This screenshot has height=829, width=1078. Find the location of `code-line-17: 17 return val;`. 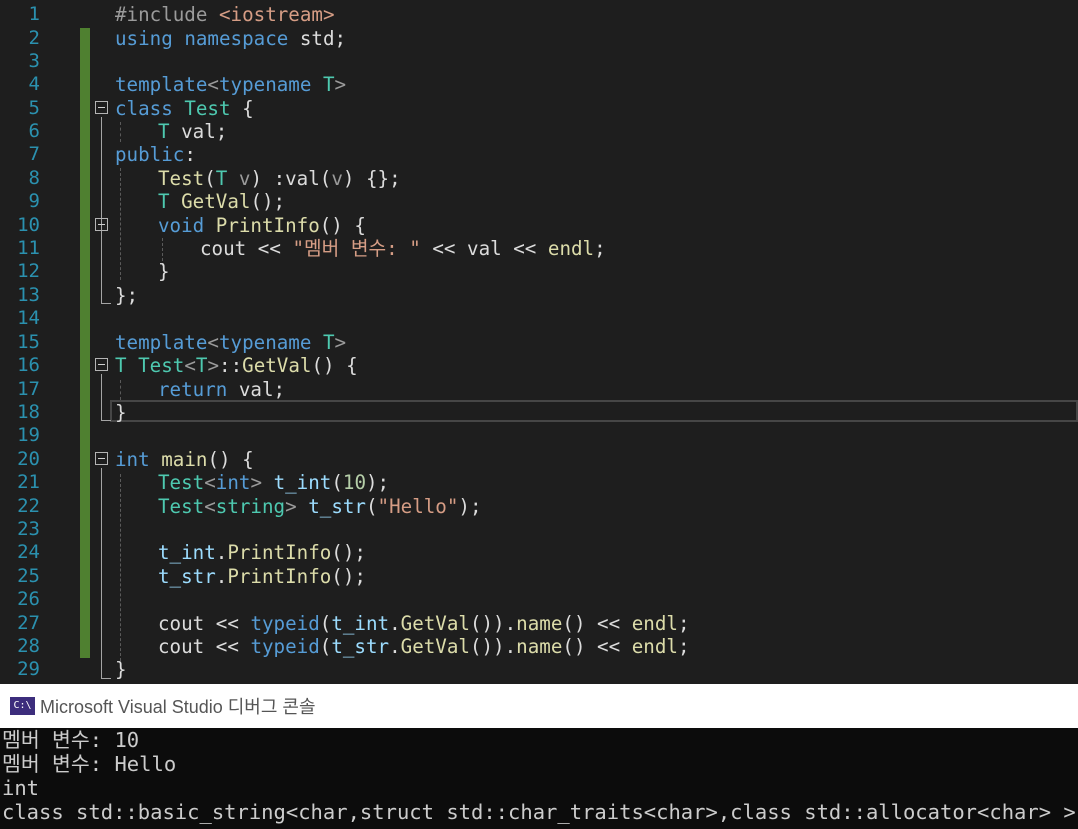

code-line-17: 17 return val; is located at coordinates (539, 389).